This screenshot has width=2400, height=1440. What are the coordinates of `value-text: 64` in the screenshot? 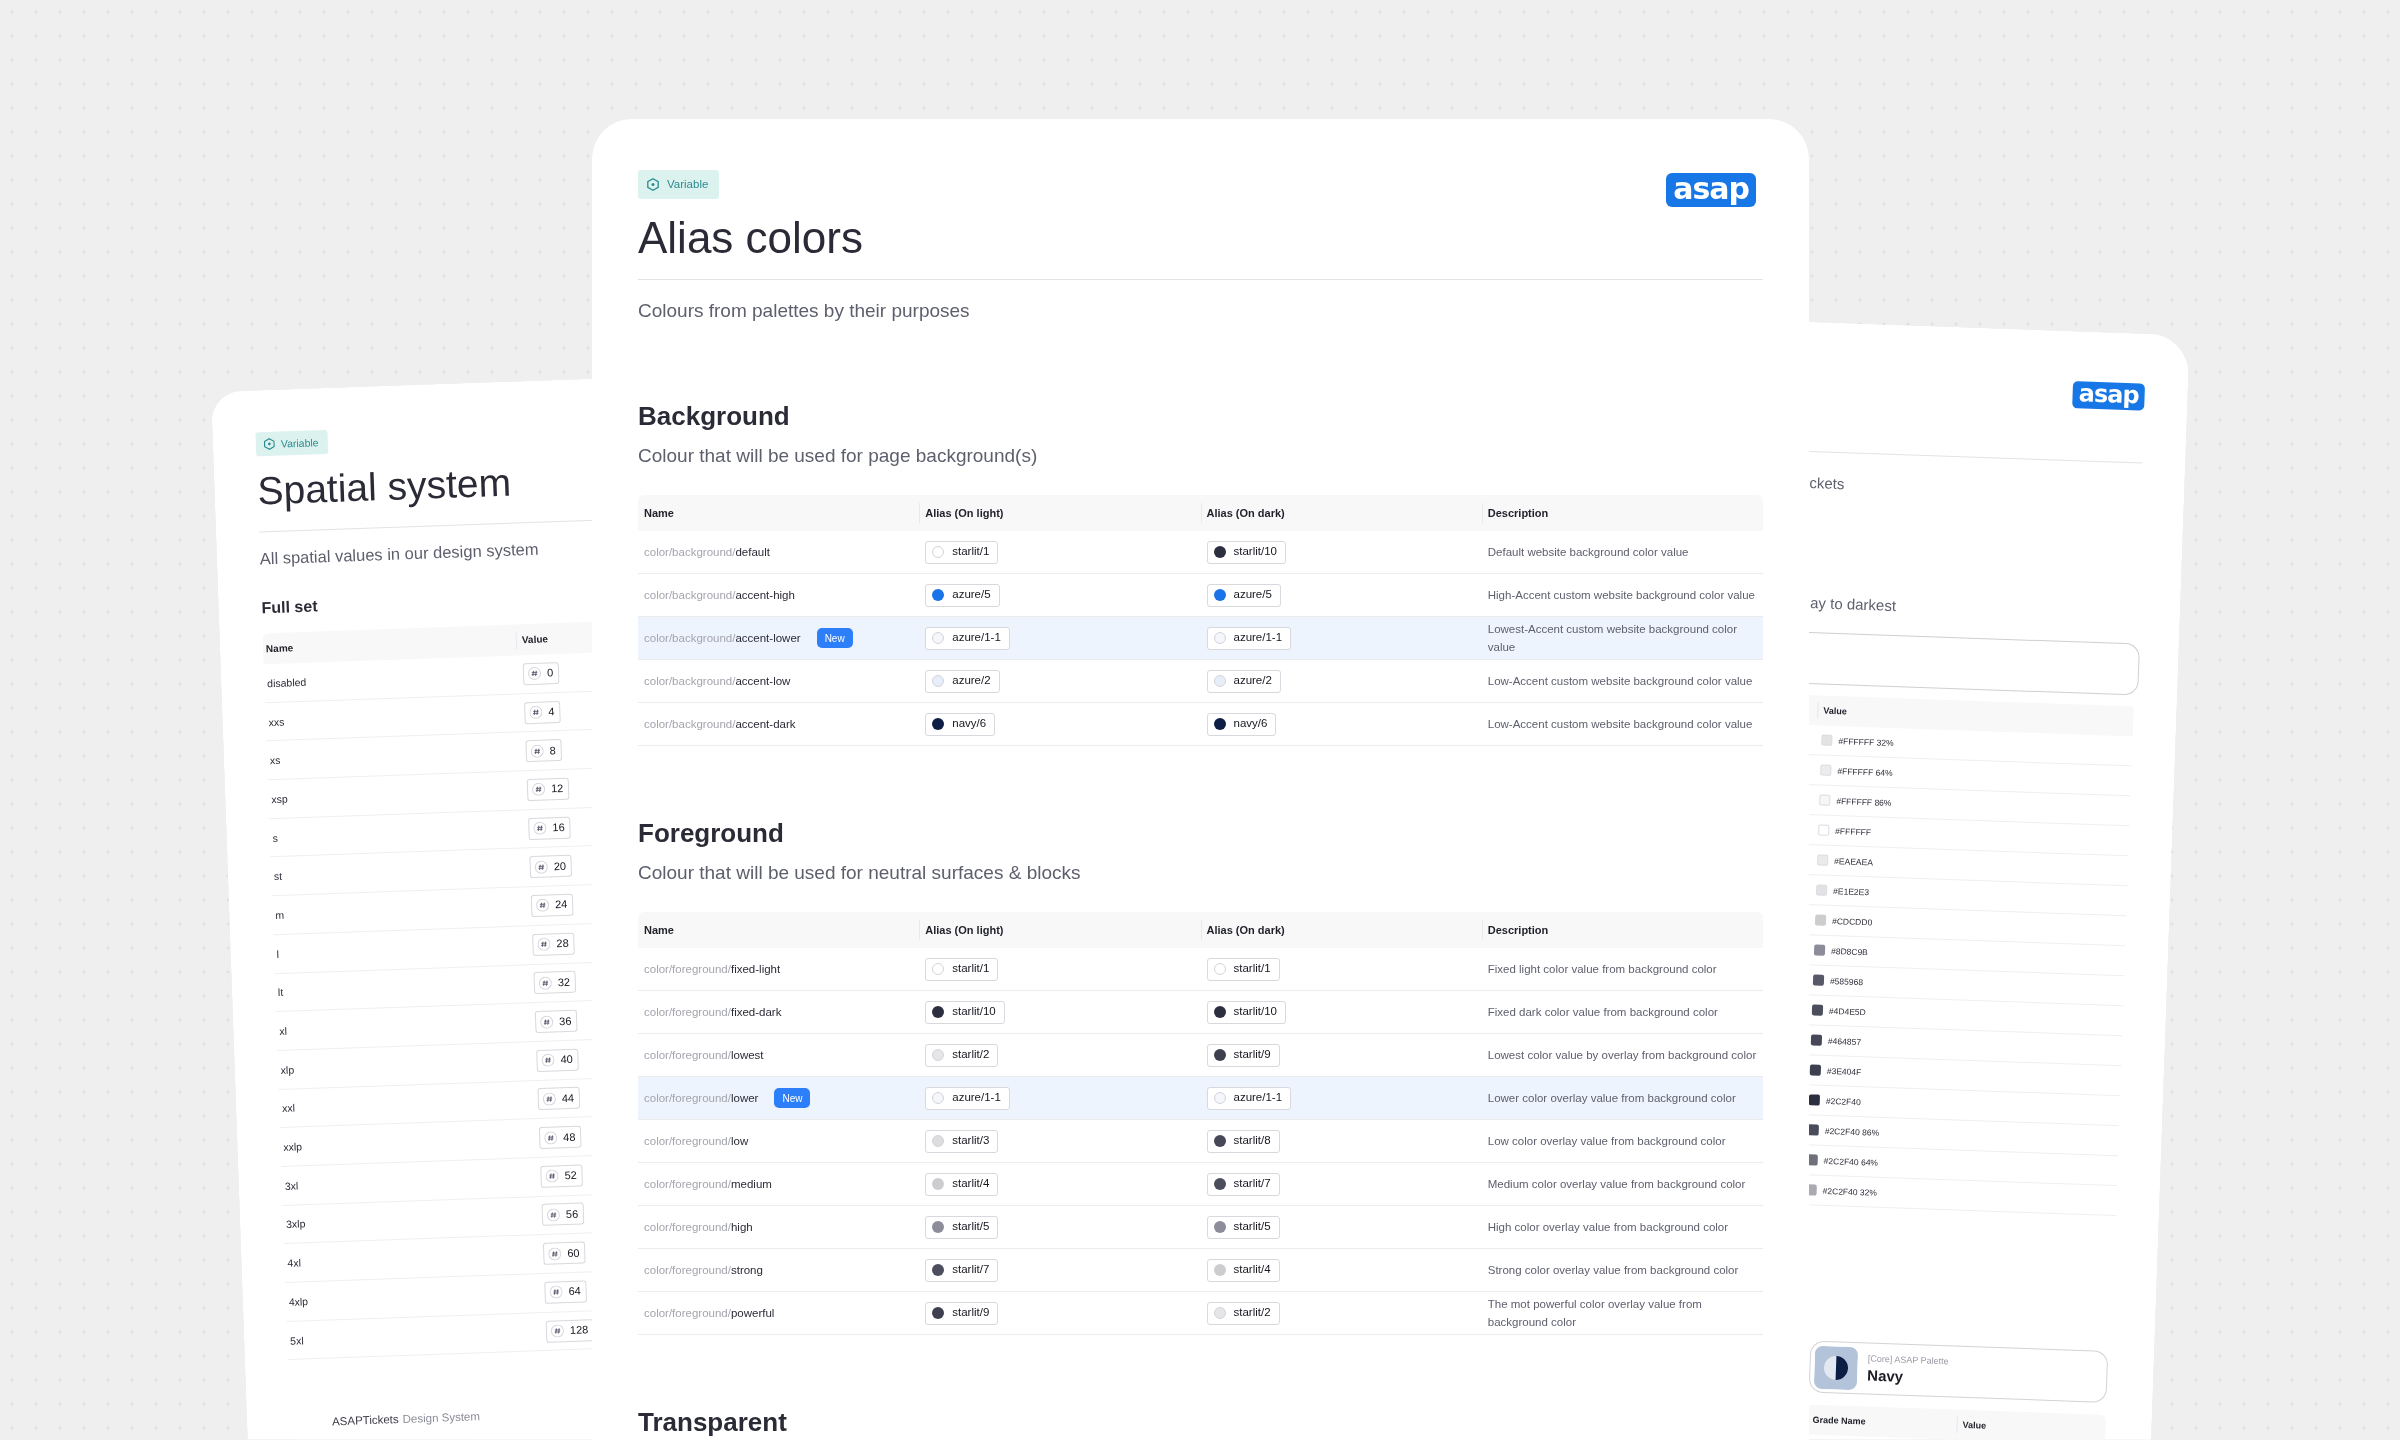 It's located at (575, 1292).